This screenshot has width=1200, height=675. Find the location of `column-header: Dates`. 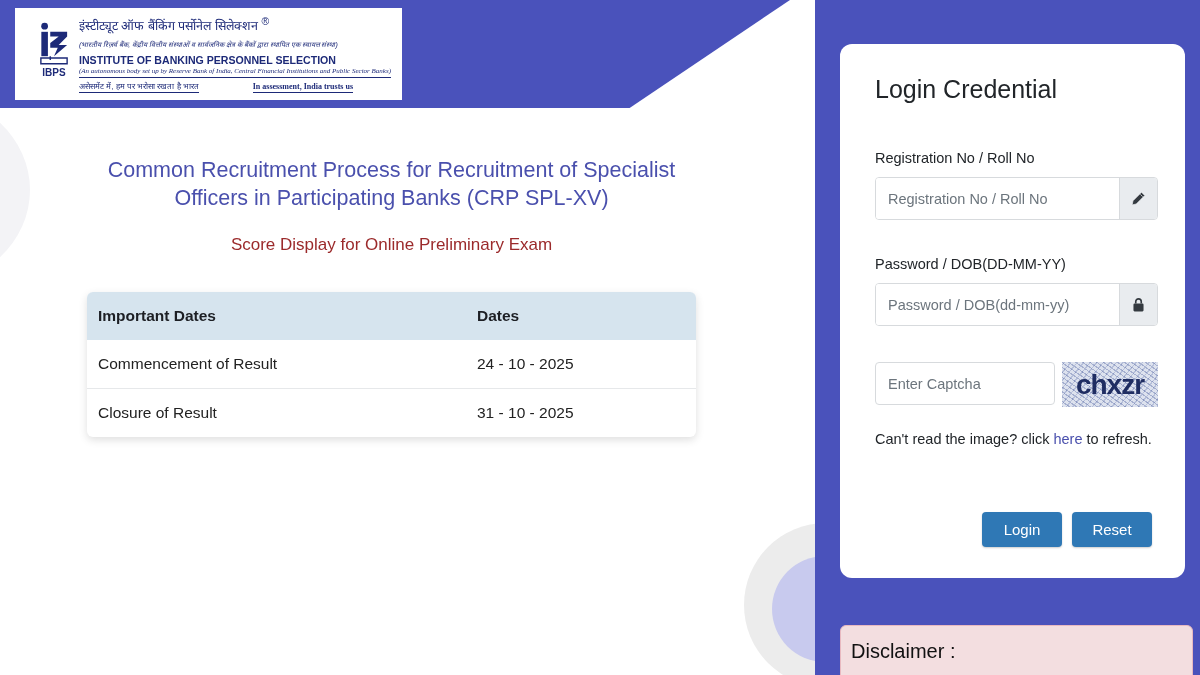

column-header: Dates is located at coordinates (498, 316).